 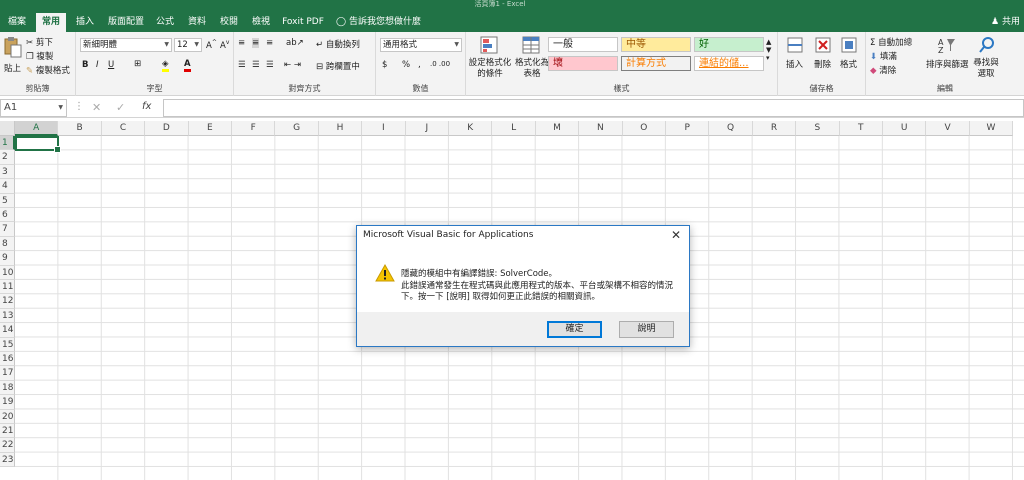 What do you see at coordinates (583, 63) in the screenshot?
I see `style-bad: 壞` at bounding box center [583, 63].